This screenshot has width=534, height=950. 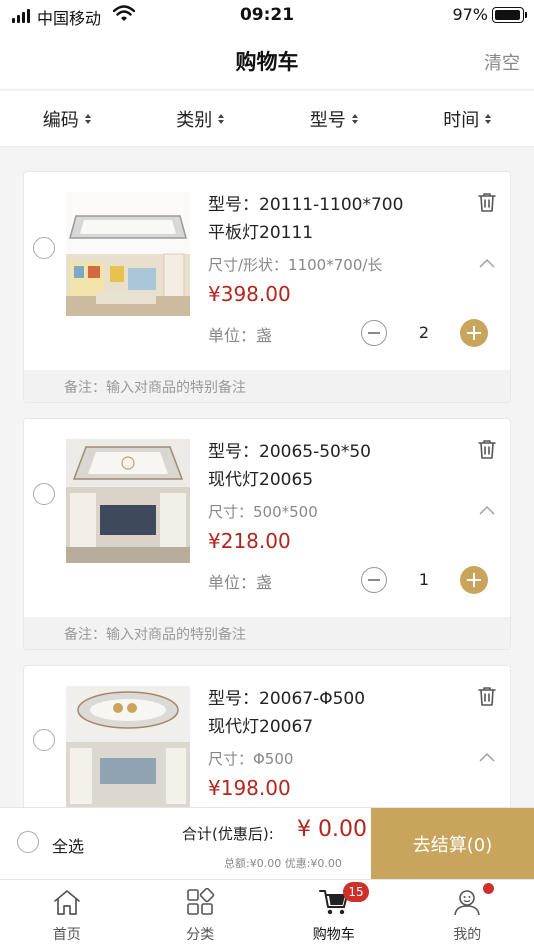 I want to click on sort-label: 时间, so click(x=461, y=120).